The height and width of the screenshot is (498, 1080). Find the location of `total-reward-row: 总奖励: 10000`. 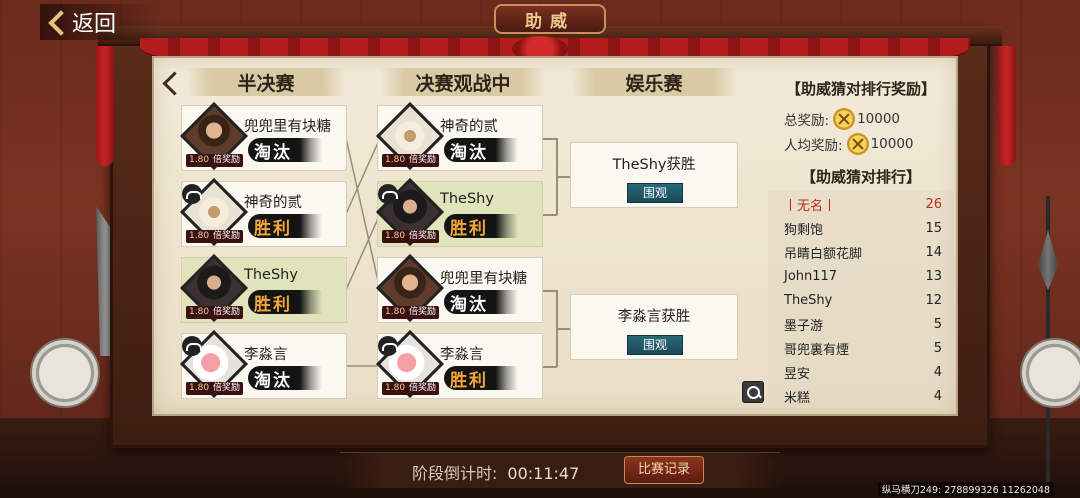

total-reward-row: 总奖励: 10000 is located at coordinates (842, 119).